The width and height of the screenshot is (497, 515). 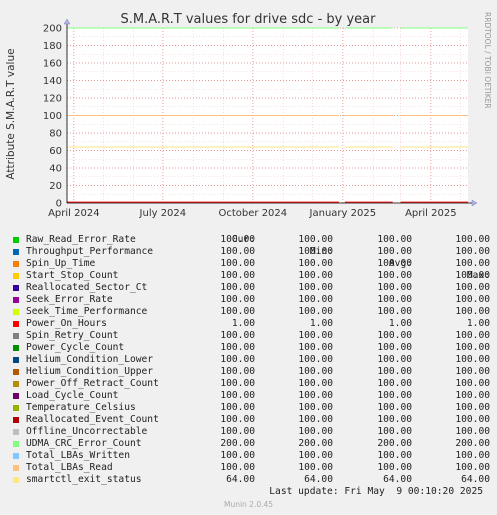 I want to click on legend-name: Start_Stop_Count, so click(x=72, y=275).